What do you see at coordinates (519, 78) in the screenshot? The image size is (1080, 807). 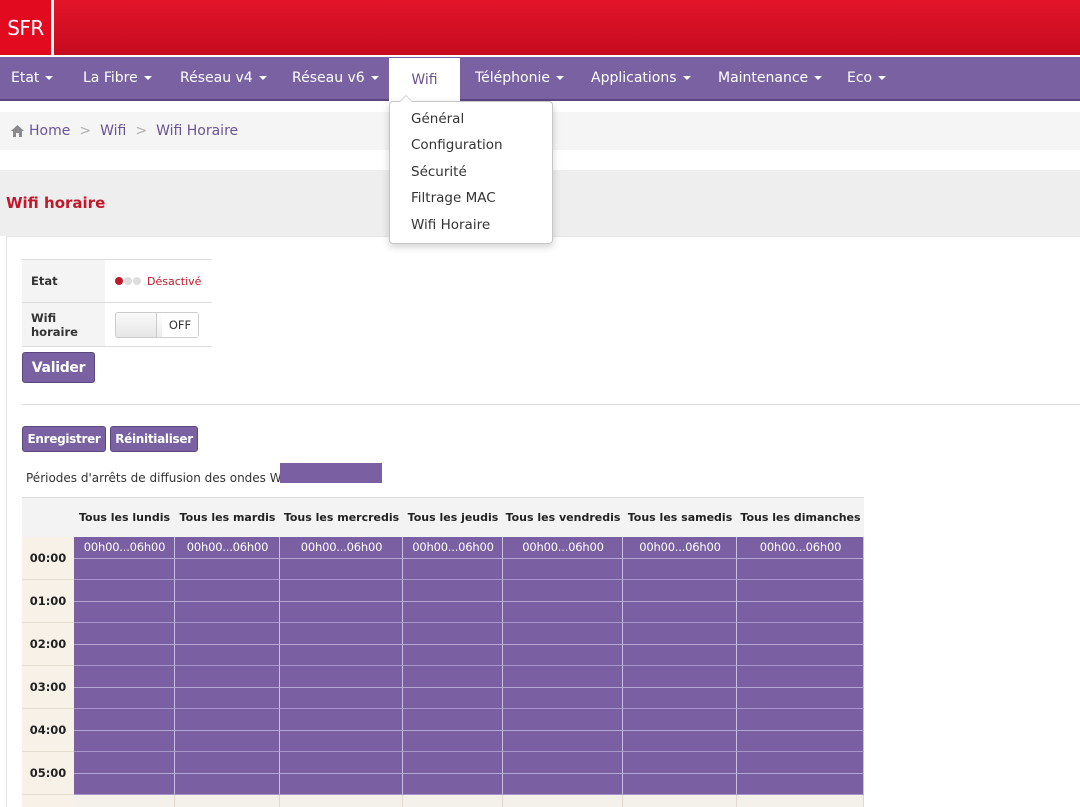 I see `nav-telephonie: Téléphonie` at bounding box center [519, 78].